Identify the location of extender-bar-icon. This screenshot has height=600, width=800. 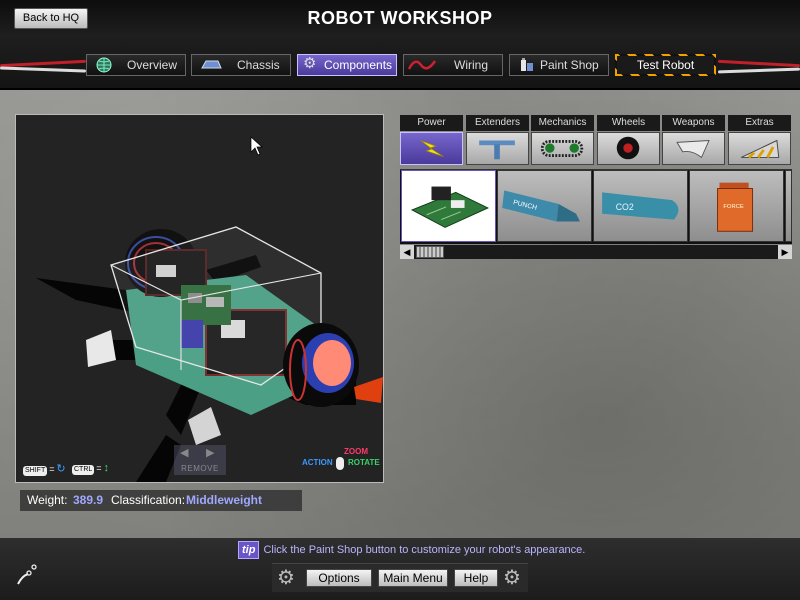
(497, 150).